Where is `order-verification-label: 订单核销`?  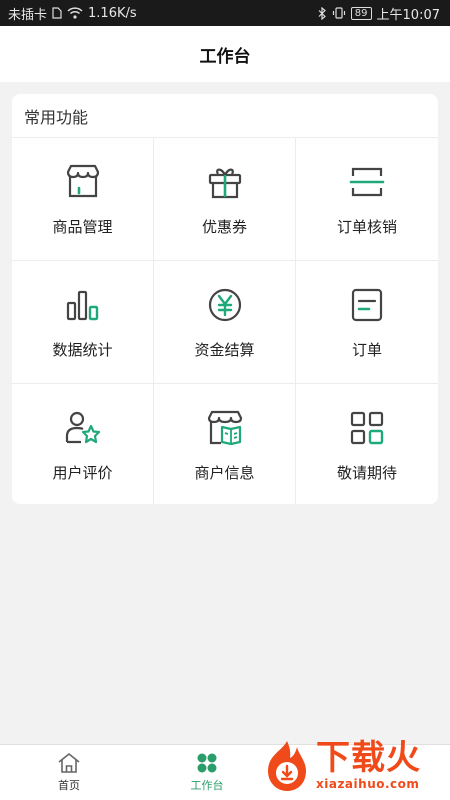 order-verification-label: 订单核销 is located at coordinates (366, 226).